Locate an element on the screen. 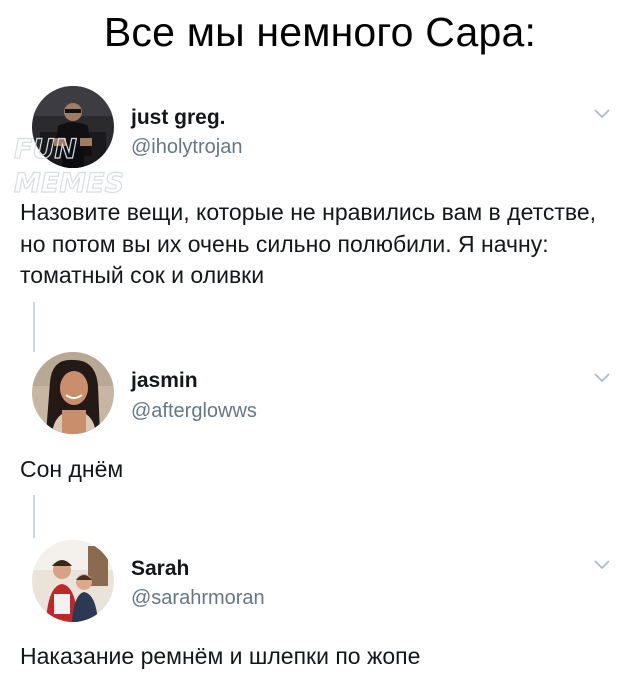  watermark-logo: FUN MEMES is located at coordinates (68, 165).